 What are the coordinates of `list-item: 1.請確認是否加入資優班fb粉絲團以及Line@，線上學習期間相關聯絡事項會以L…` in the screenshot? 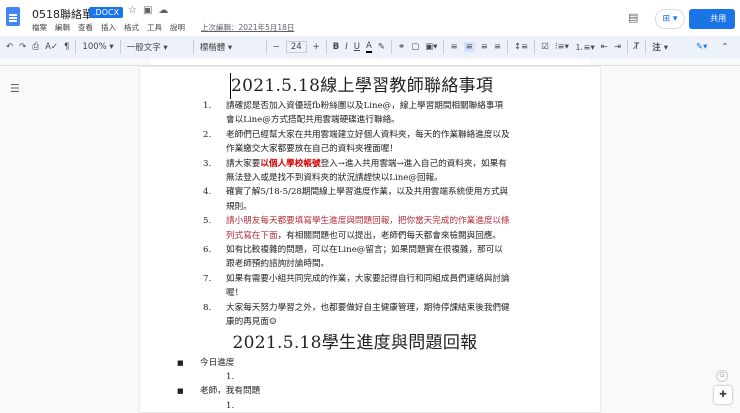 It's located at (355, 113).